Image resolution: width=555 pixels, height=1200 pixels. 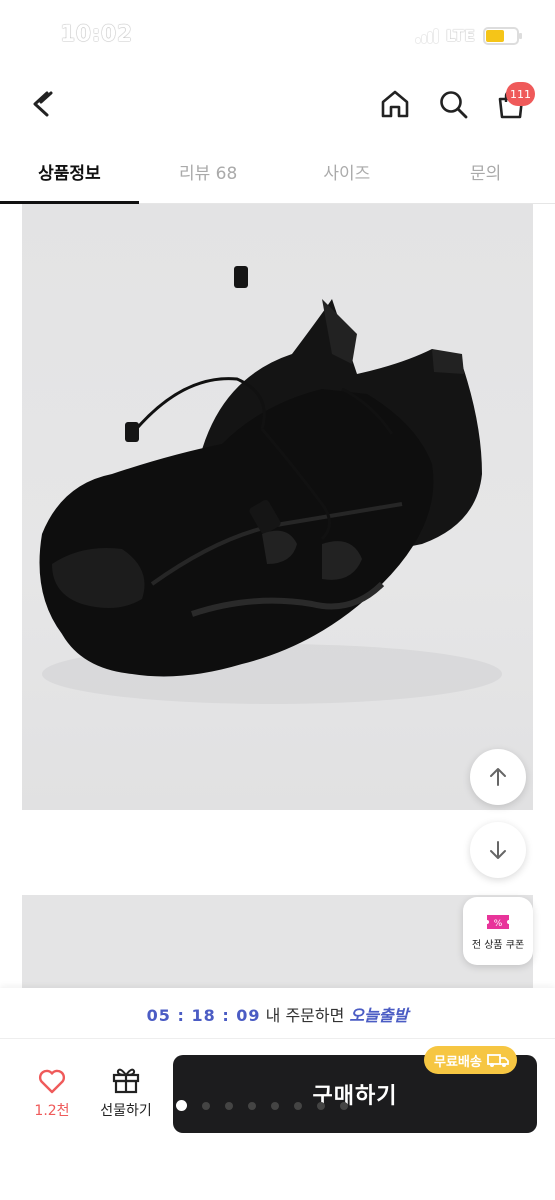 I want to click on gift-button: 선물하기, so click(x=126, y=1097).